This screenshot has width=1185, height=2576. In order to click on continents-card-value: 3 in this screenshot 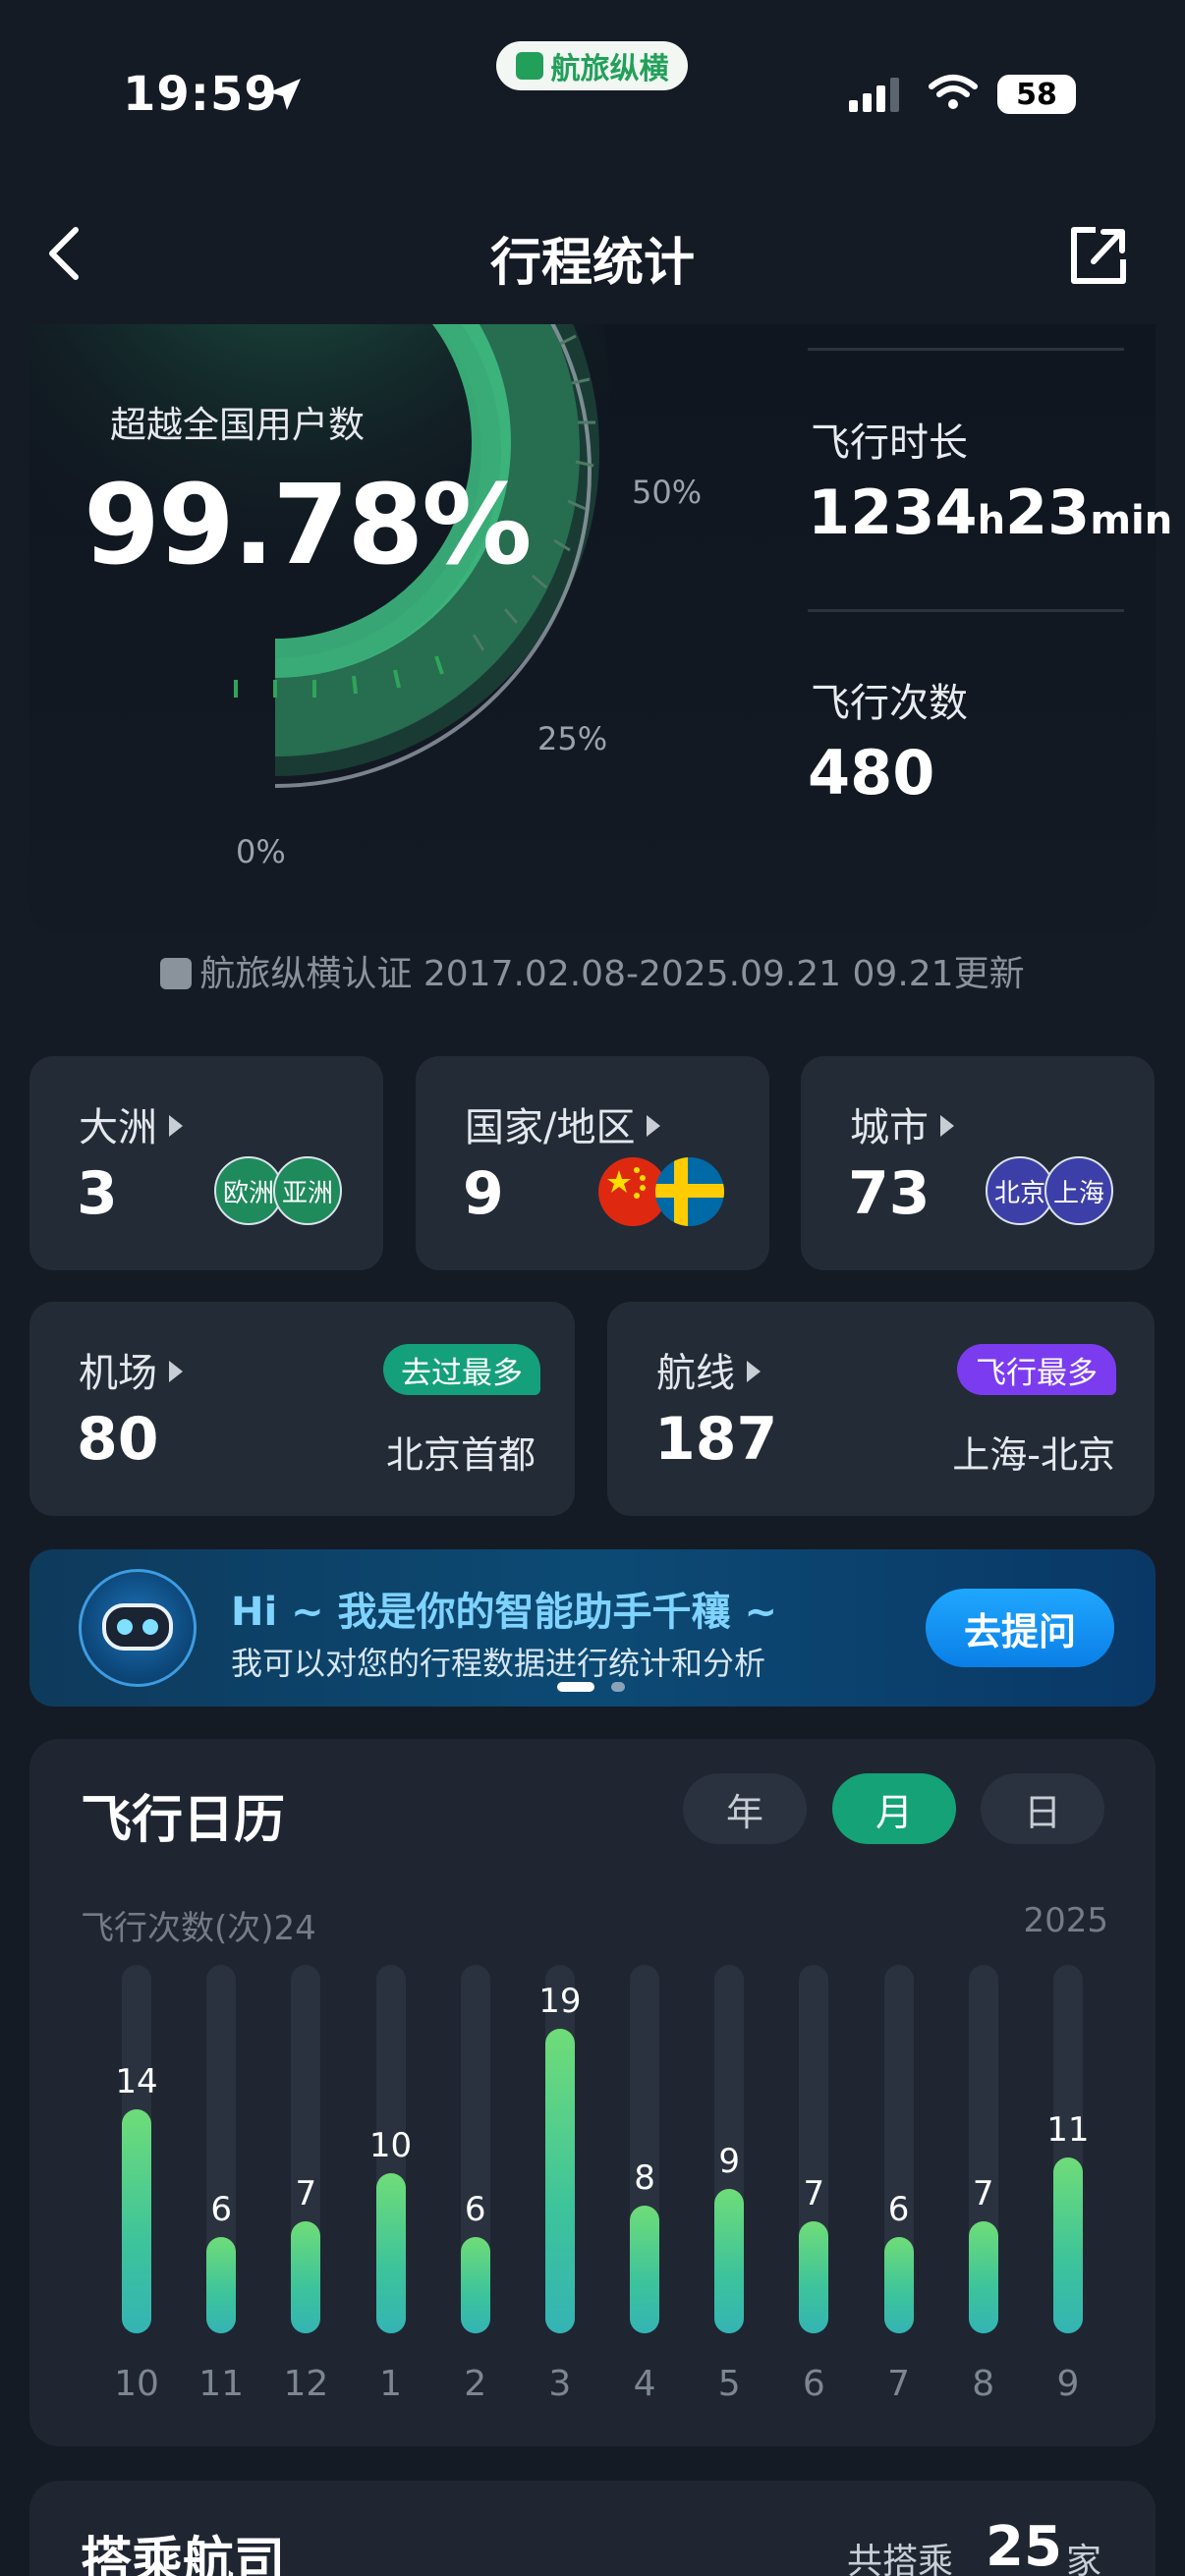, I will do `click(98, 1193)`.